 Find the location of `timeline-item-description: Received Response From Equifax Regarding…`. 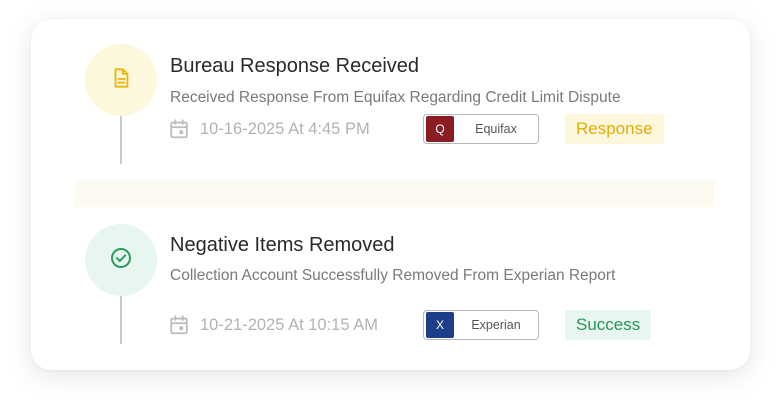

timeline-item-description: Received Response From Equifax Regarding… is located at coordinates (395, 97).